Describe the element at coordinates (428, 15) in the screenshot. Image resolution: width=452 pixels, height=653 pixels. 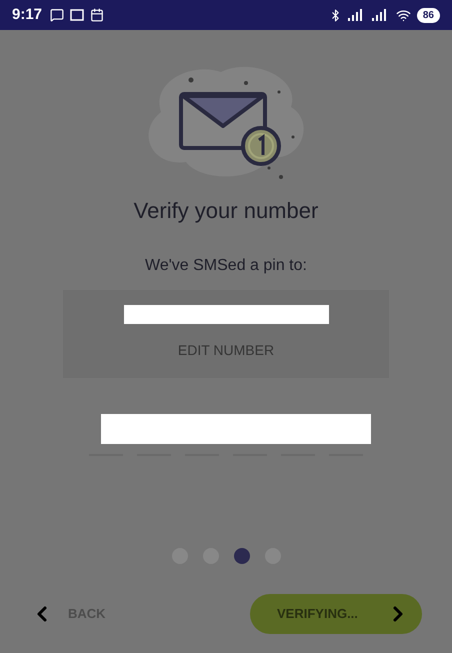
I see `battery-indicator: 86` at that location.